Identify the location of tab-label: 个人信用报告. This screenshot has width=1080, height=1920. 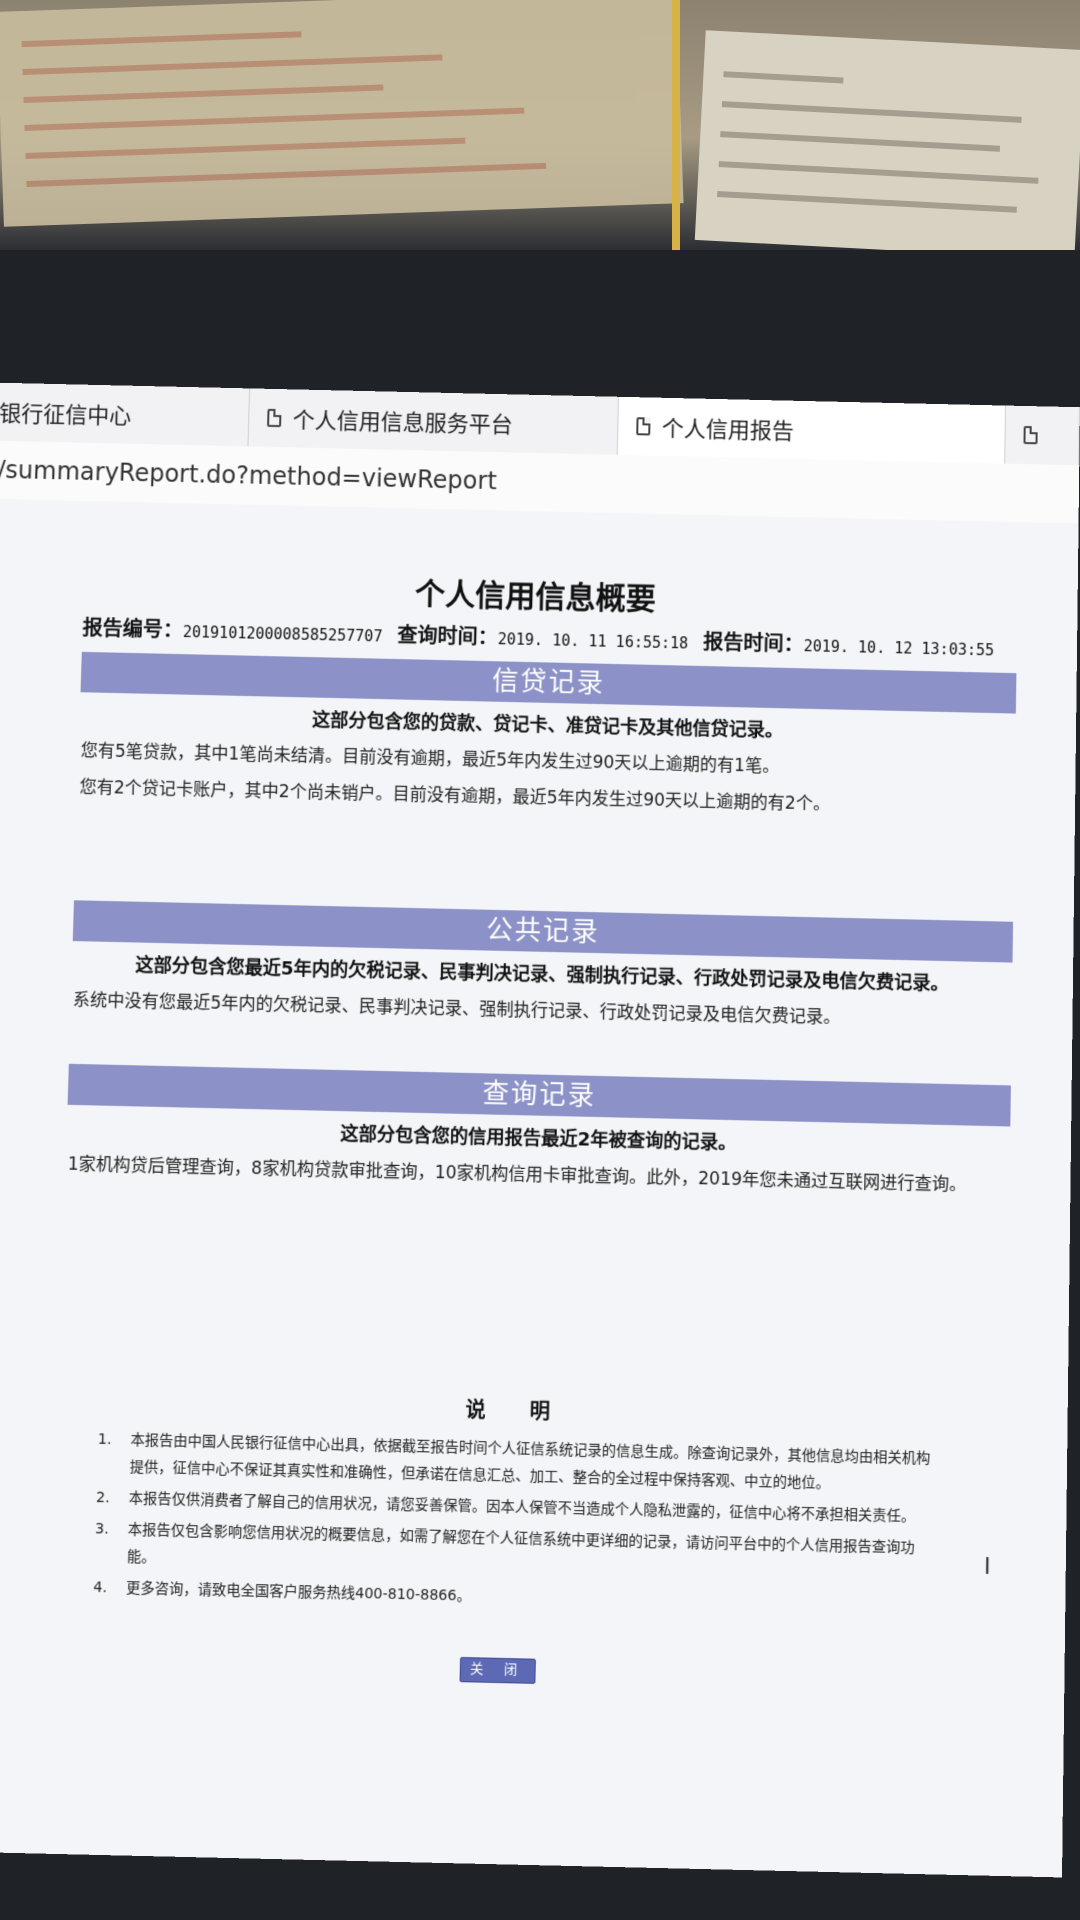
(728, 428).